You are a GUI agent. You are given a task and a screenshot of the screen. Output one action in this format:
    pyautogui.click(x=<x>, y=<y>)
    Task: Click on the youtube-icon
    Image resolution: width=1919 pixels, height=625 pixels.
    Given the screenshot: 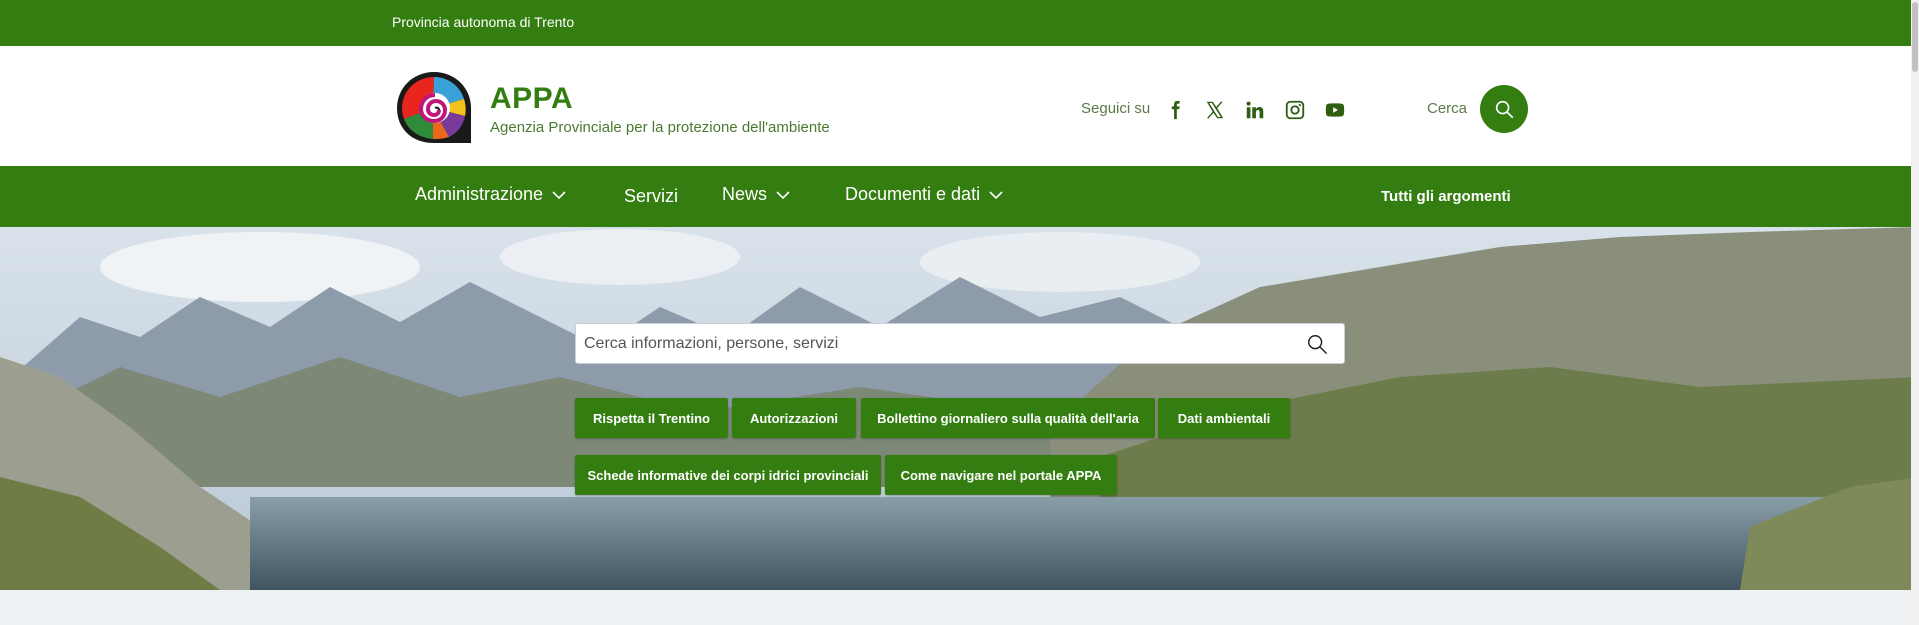 What is the action you would take?
    pyautogui.click(x=1335, y=110)
    